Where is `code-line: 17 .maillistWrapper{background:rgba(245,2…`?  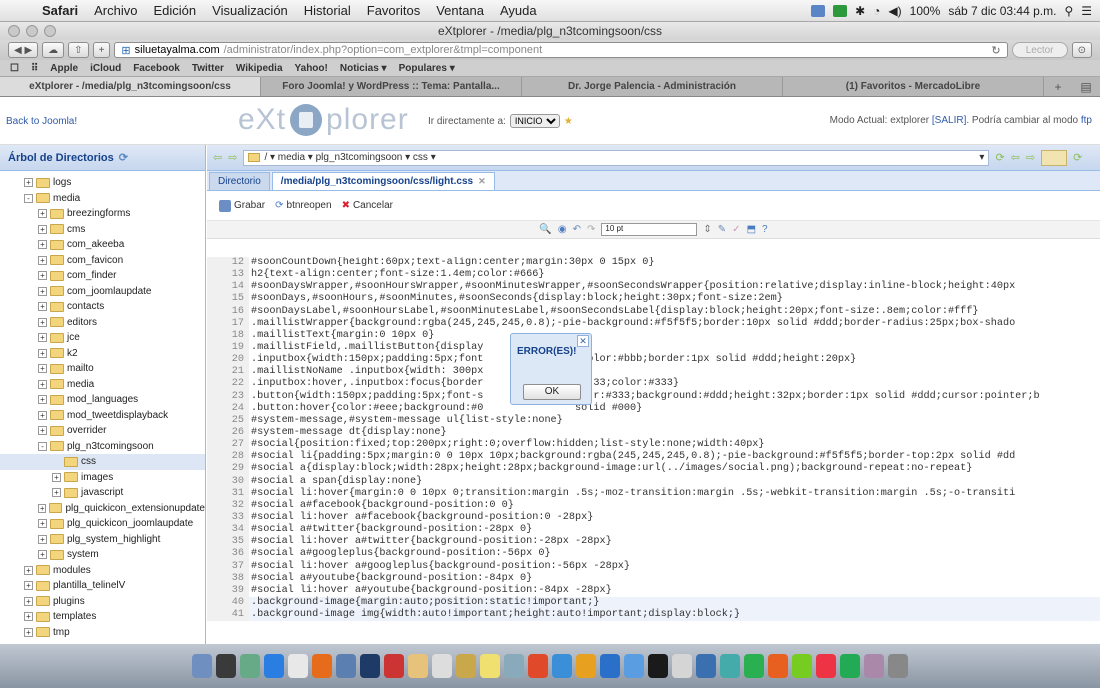
code-line: 17 .maillistWrapper{background:rgba(245,2… is located at coordinates (653, 323).